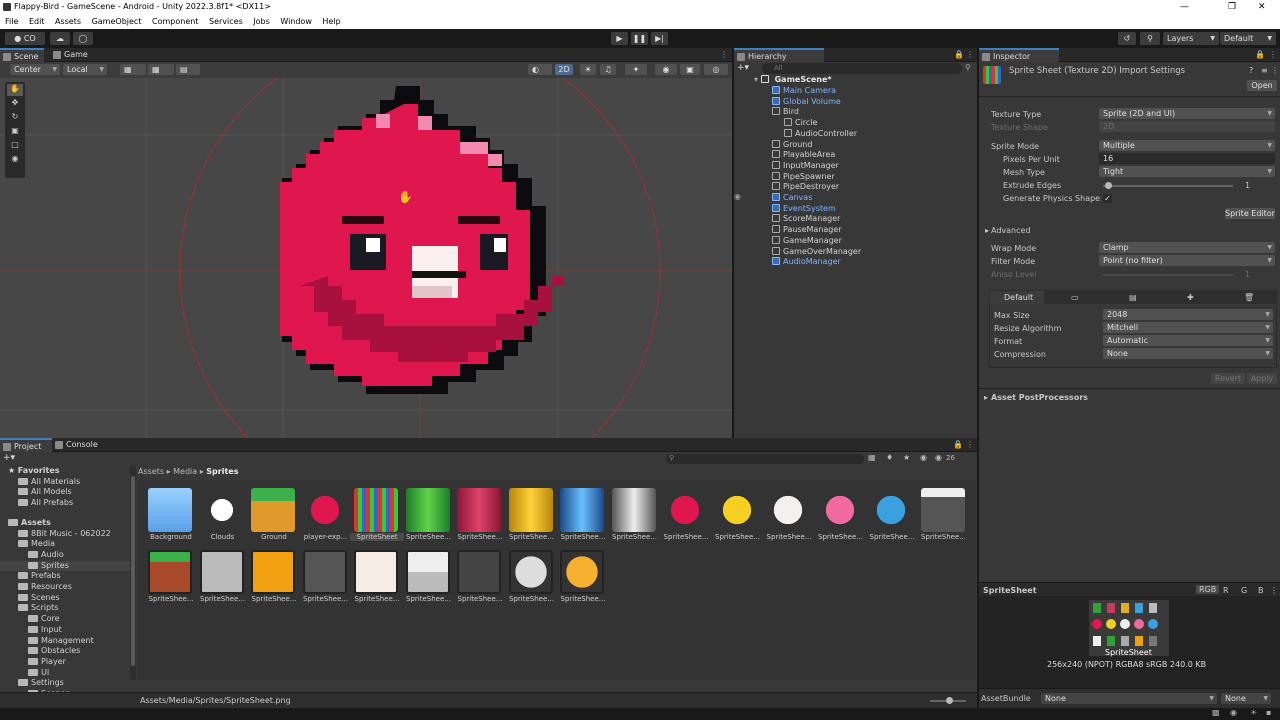  I want to click on folder-tree-item: Player, so click(65, 662).